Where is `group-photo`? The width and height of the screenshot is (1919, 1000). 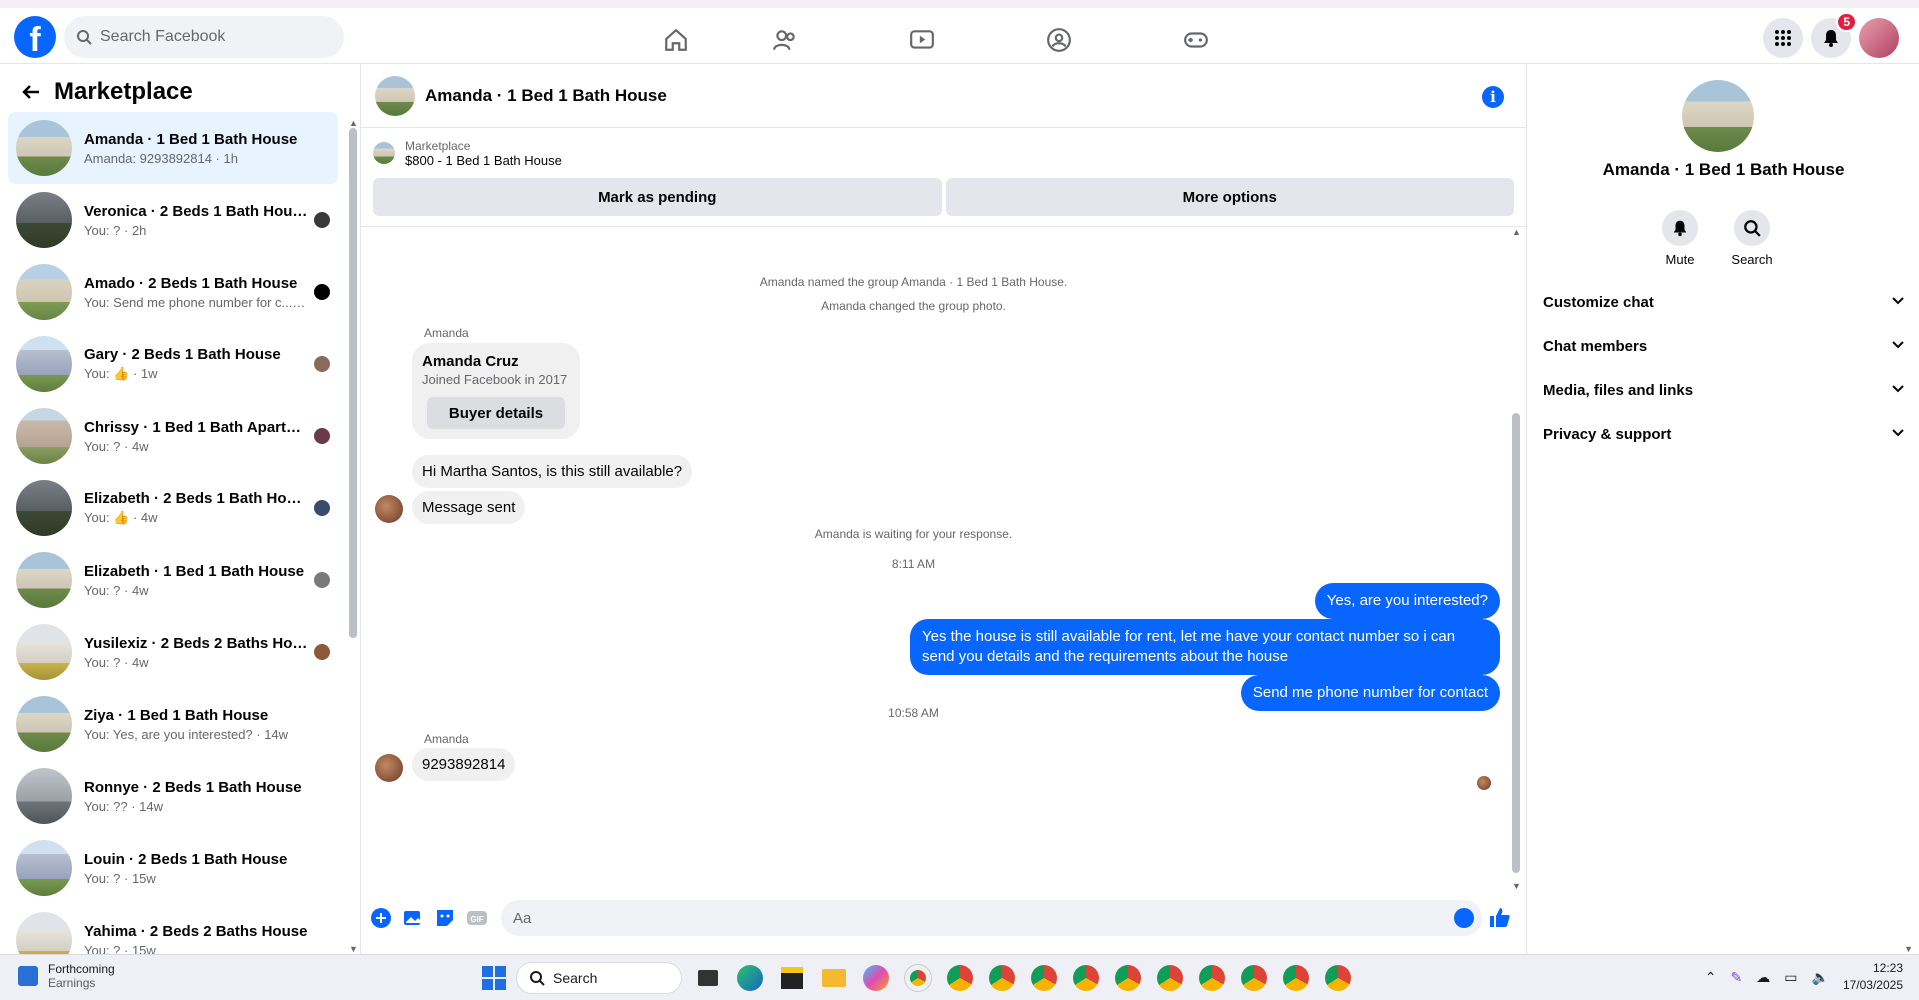
group-photo is located at coordinates (1718, 116).